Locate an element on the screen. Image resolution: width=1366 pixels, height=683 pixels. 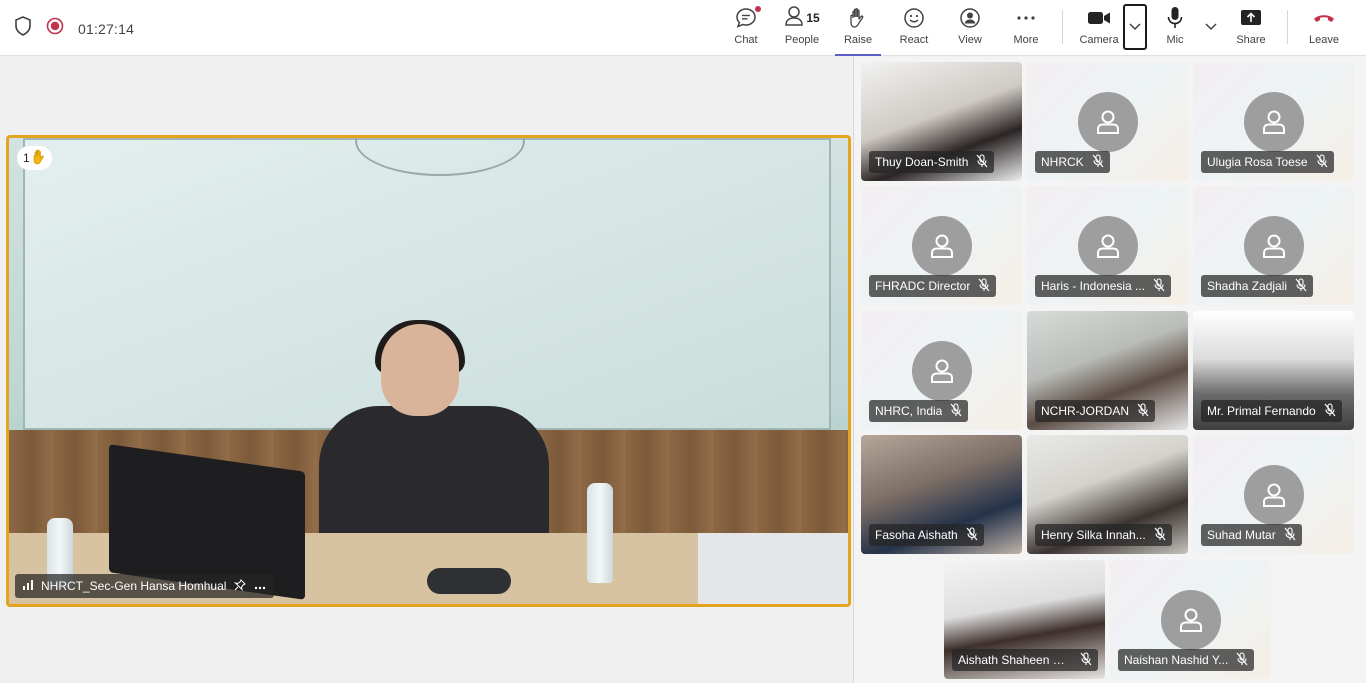
view-icon is located at coordinates (970, 18).